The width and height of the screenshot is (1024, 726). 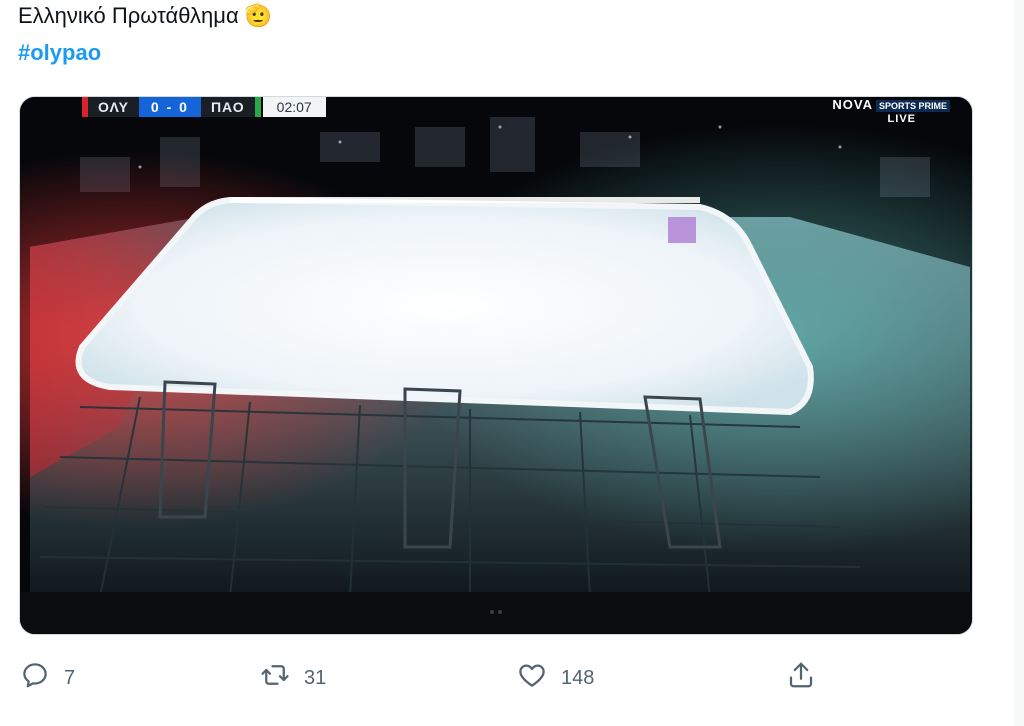 I want to click on channel-brand: NOVA, so click(x=852, y=104).